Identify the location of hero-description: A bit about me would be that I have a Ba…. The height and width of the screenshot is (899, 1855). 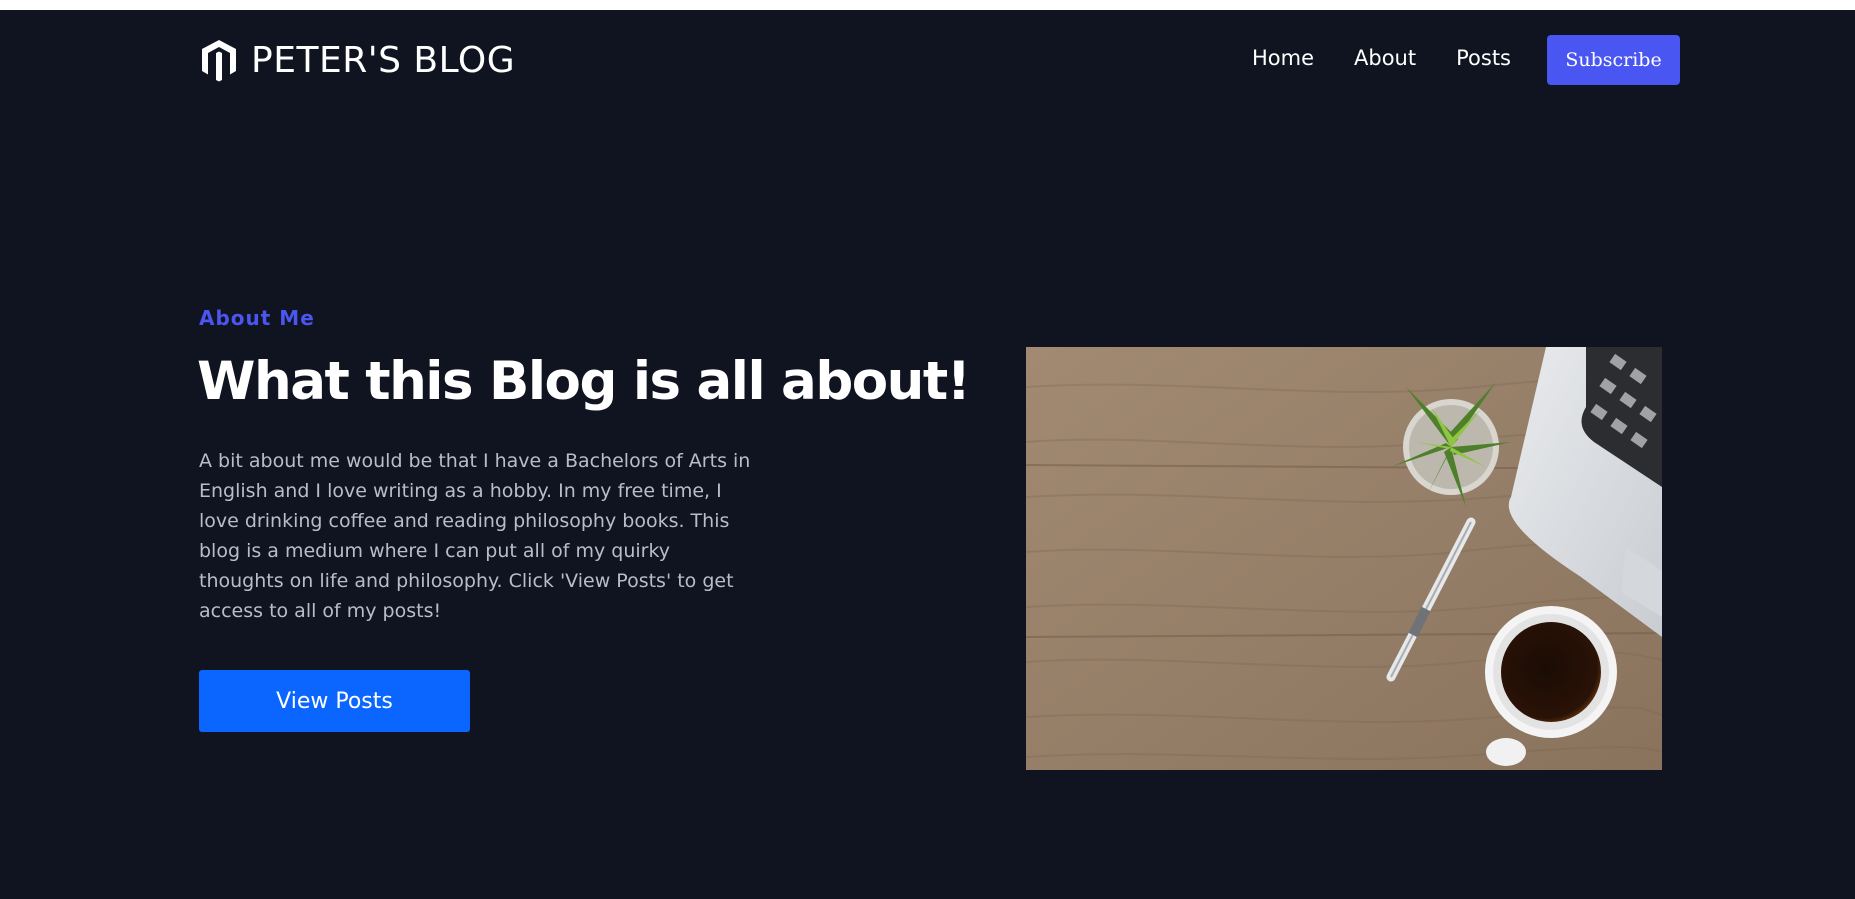
(475, 536).